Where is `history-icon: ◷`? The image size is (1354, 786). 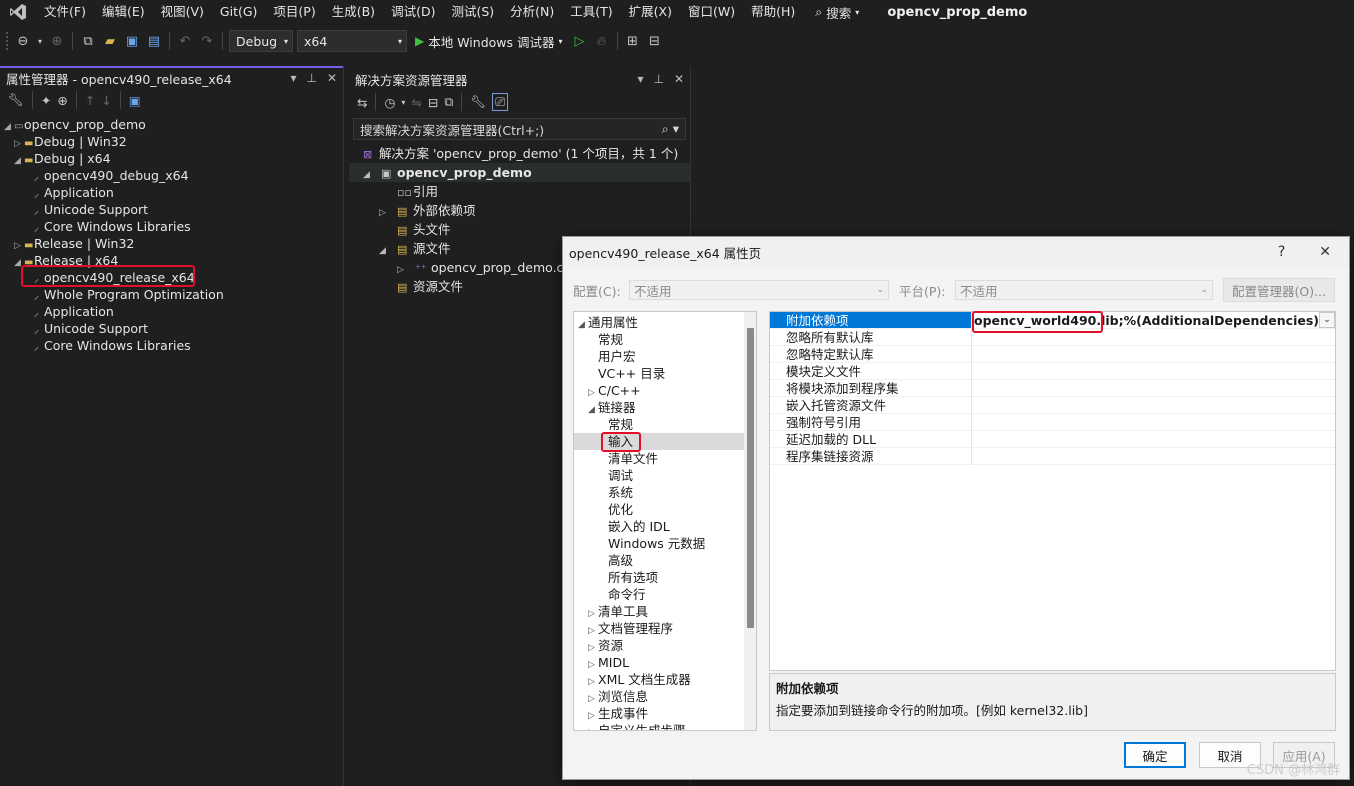
history-icon: ◷ is located at coordinates (389, 102).